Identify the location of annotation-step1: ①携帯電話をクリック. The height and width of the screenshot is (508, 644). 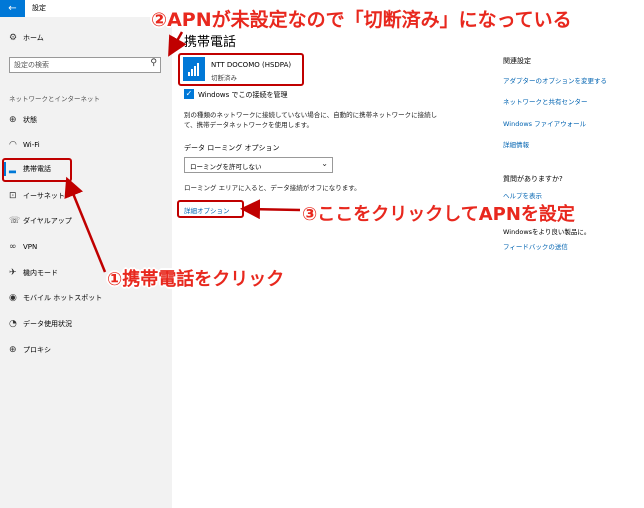
(196, 279).